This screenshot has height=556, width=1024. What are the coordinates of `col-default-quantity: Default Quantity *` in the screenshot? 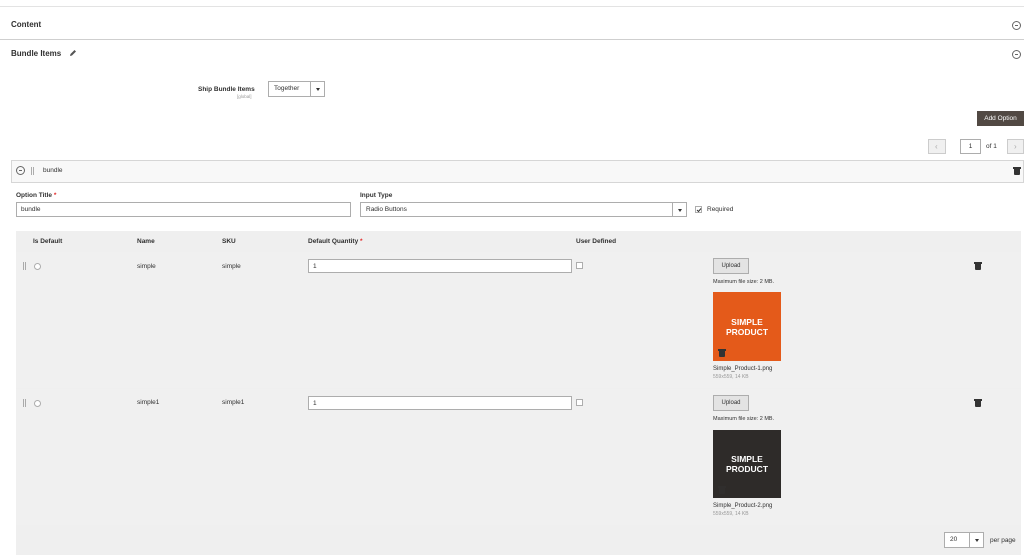 It's located at (335, 241).